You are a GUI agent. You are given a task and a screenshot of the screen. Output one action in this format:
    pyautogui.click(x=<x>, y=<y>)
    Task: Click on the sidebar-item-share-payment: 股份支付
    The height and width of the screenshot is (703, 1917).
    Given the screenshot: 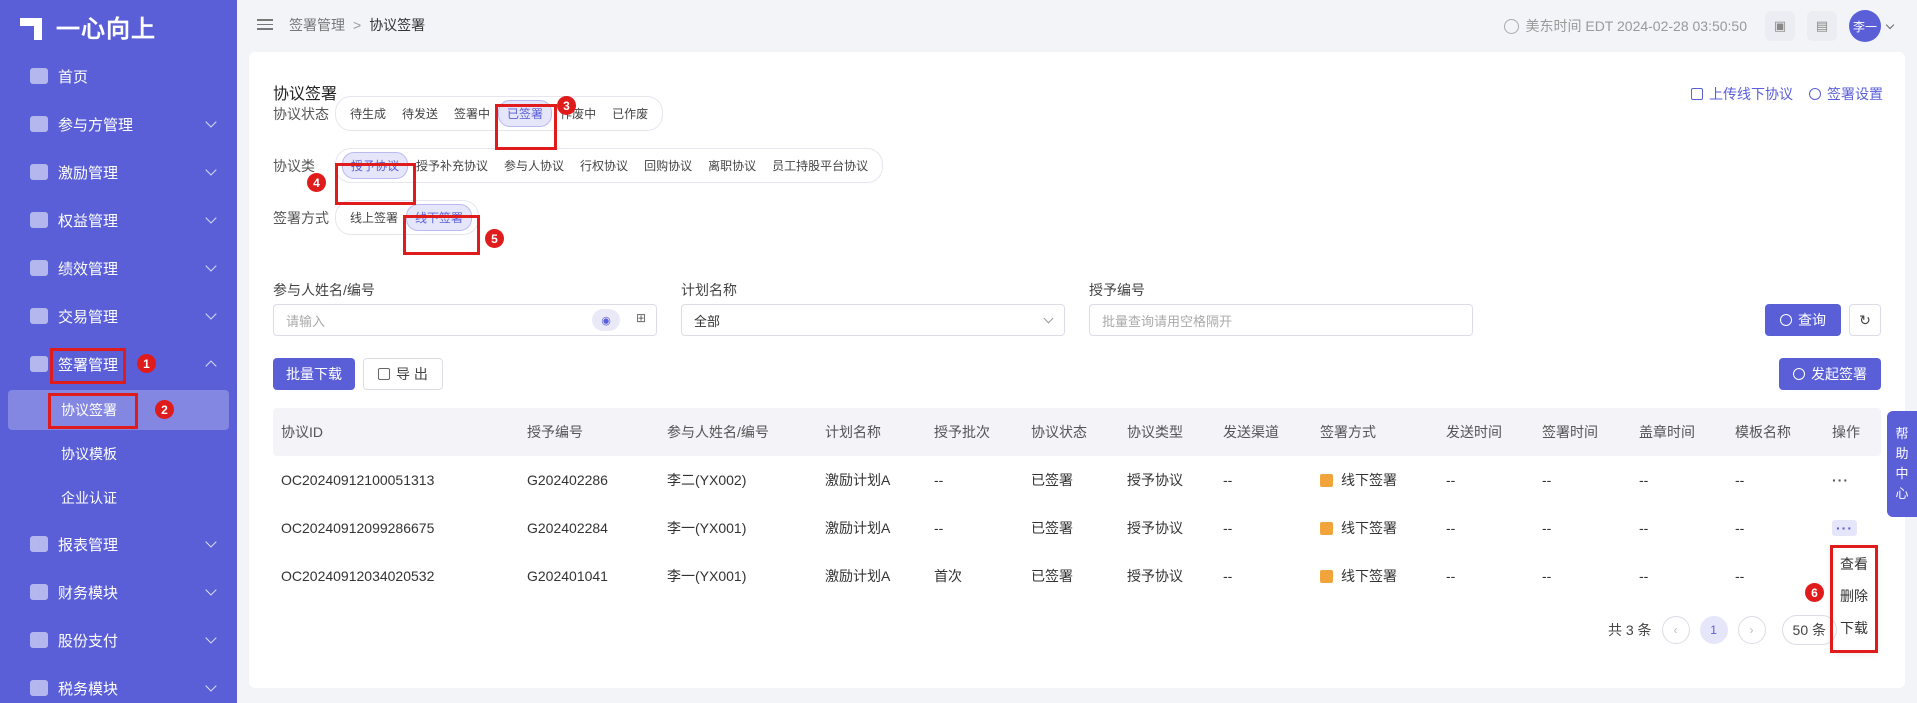 What is the action you would take?
    pyautogui.click(x=118, y=640)
    